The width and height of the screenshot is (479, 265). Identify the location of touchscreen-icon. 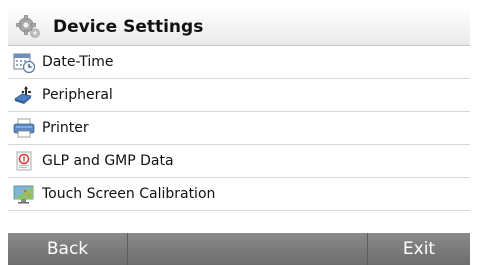
(23, 194).